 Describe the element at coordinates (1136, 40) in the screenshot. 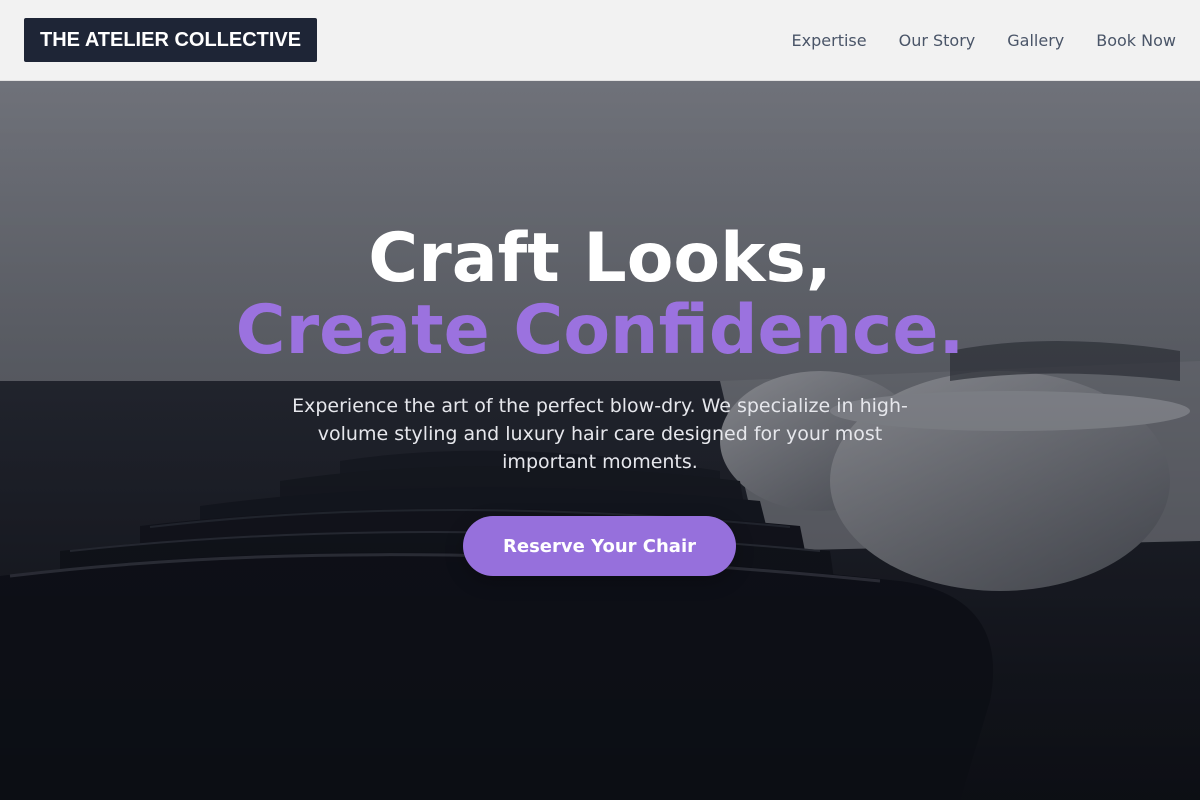

I see `nav-link-book-now: Book Now` at that location.